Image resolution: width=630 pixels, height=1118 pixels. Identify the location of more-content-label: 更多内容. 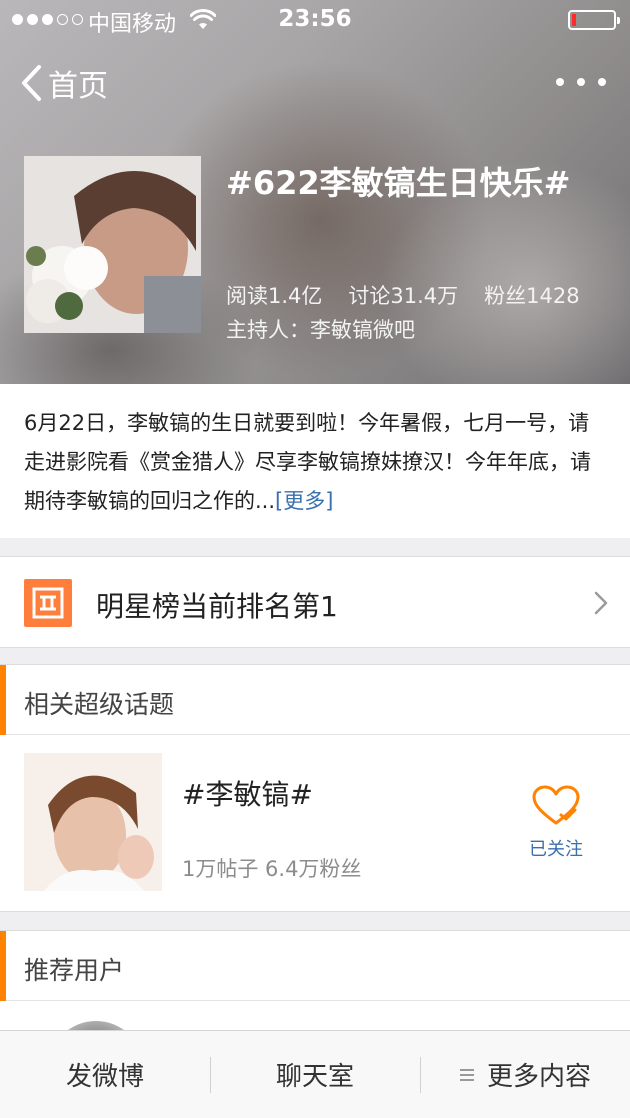
(538, 1077).